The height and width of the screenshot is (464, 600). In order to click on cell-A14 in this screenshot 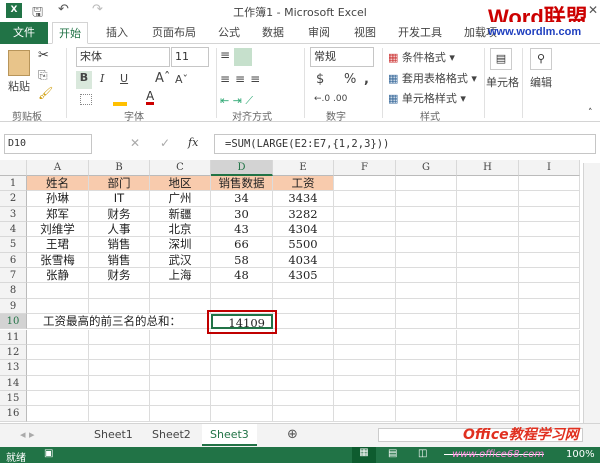, I will do `click(58, 383)`.